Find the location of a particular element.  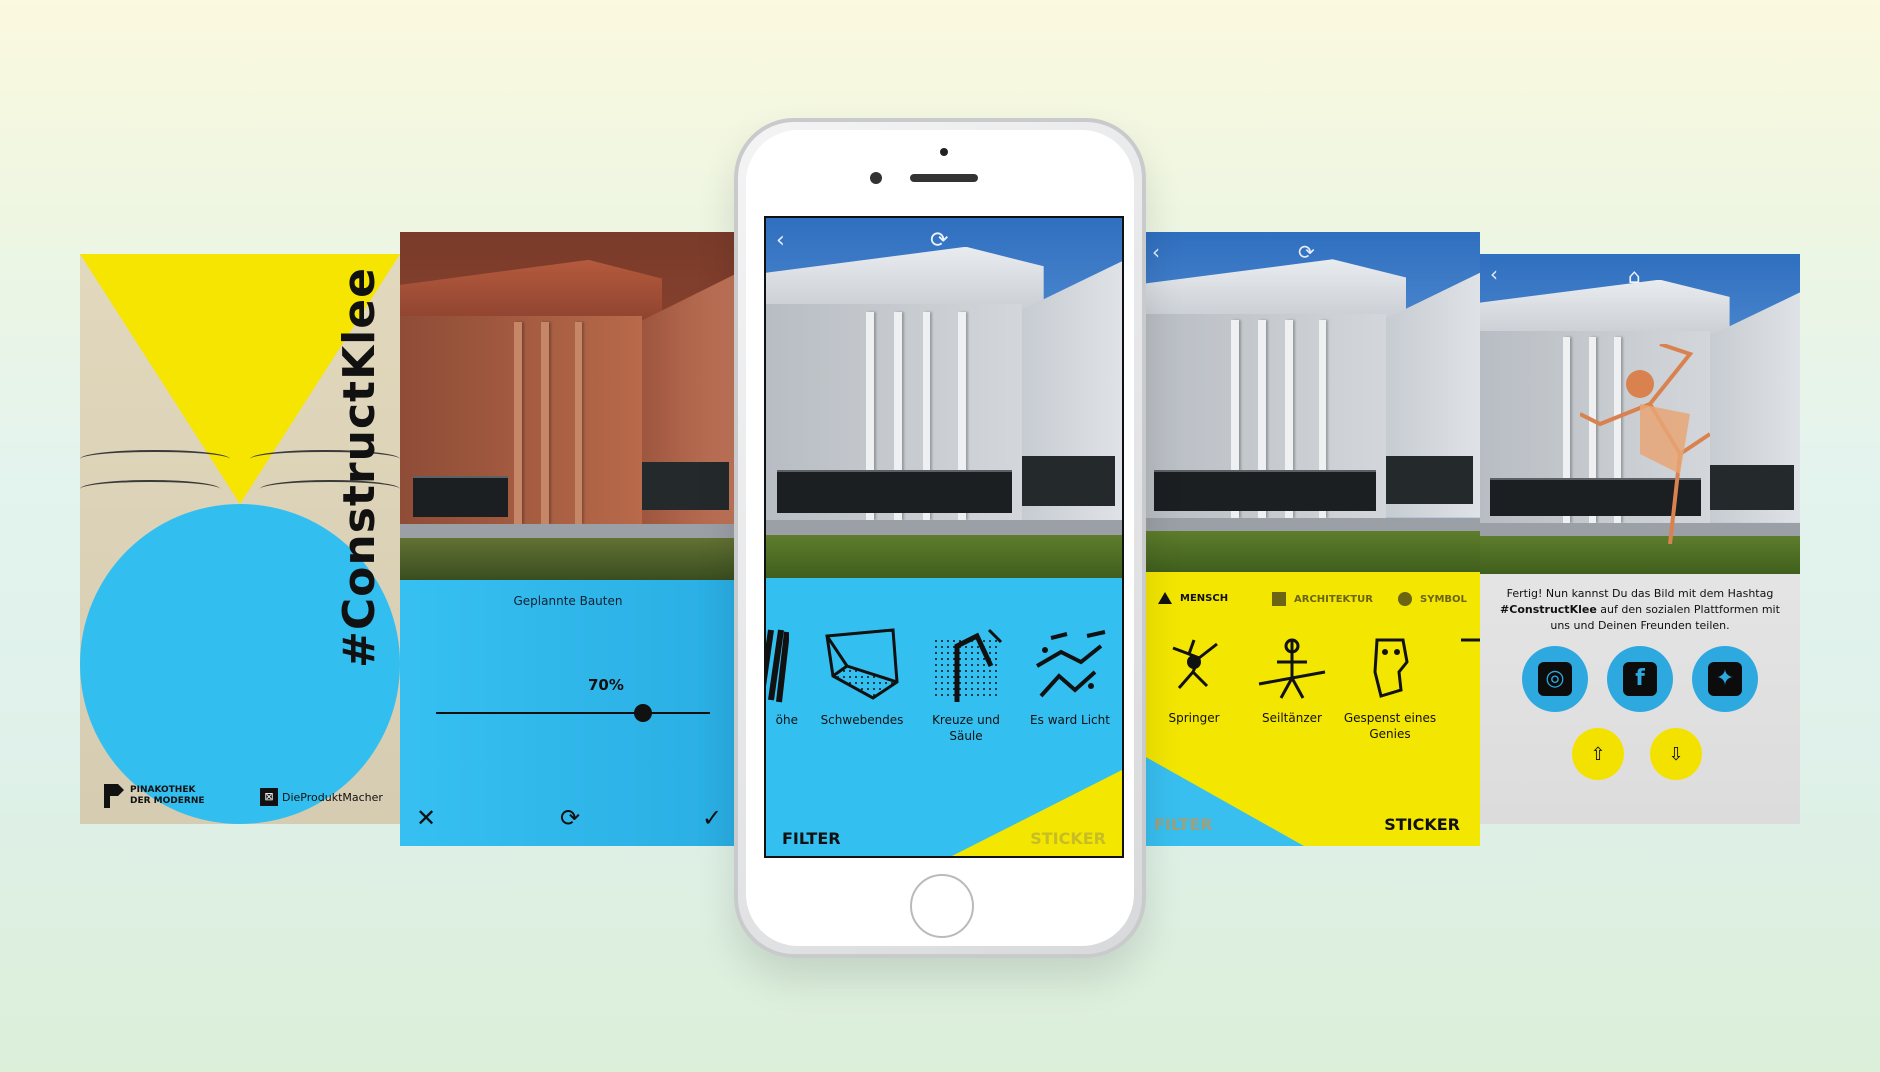

tab-mensch: MENSCH is located at coordinates (1193, 598).